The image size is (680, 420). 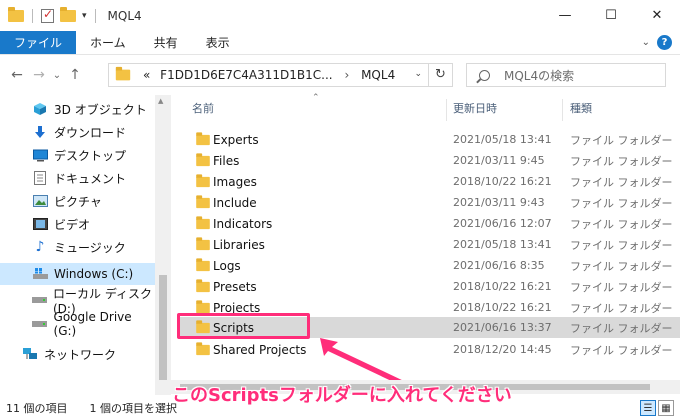 What do you see at coordinates (218, 42) in the screenshot?
I see `tab-view: 表示` at bounding box center [218, 42].